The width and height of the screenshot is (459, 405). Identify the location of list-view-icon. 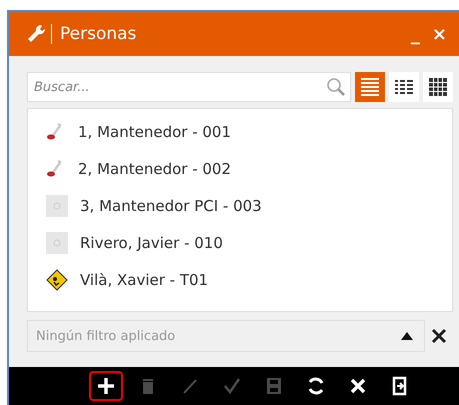
(370, 87).